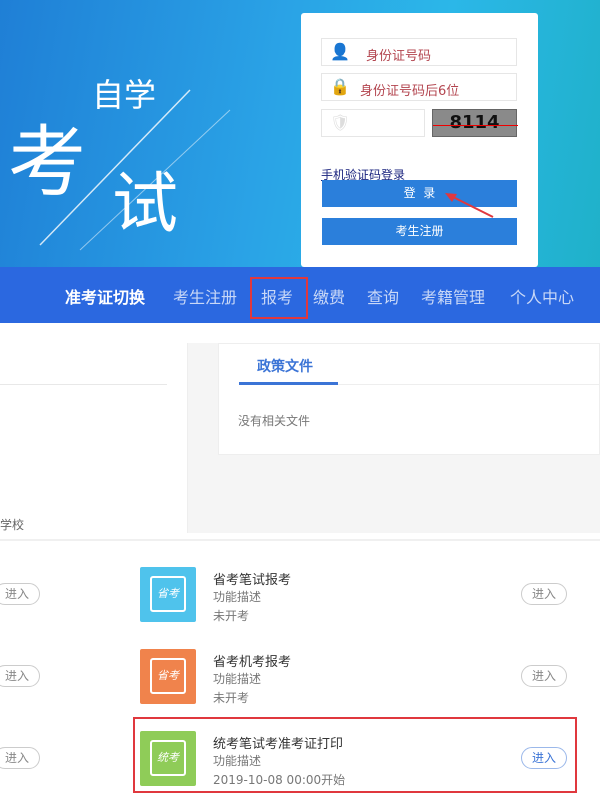 The image size is (600, 800). Describe the element at coordinates (12, 525) in the screenshot. I see `school-label: 学校` at that location.